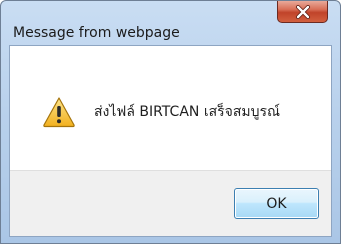 Image resolution: width=341 pixels, height=244 pixels. I want to click on warning-triangle-icon, so click(59, 112).